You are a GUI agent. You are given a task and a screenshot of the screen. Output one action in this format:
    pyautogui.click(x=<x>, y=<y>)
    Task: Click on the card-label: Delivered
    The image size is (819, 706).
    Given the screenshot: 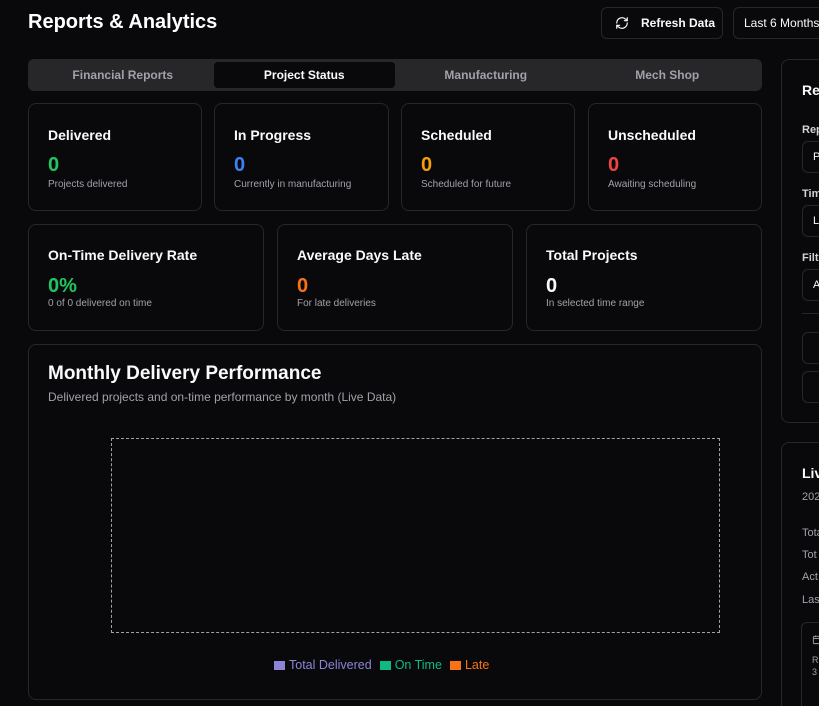 What is the action you would take?
    pyautogui.click(x=80, y=135)
    